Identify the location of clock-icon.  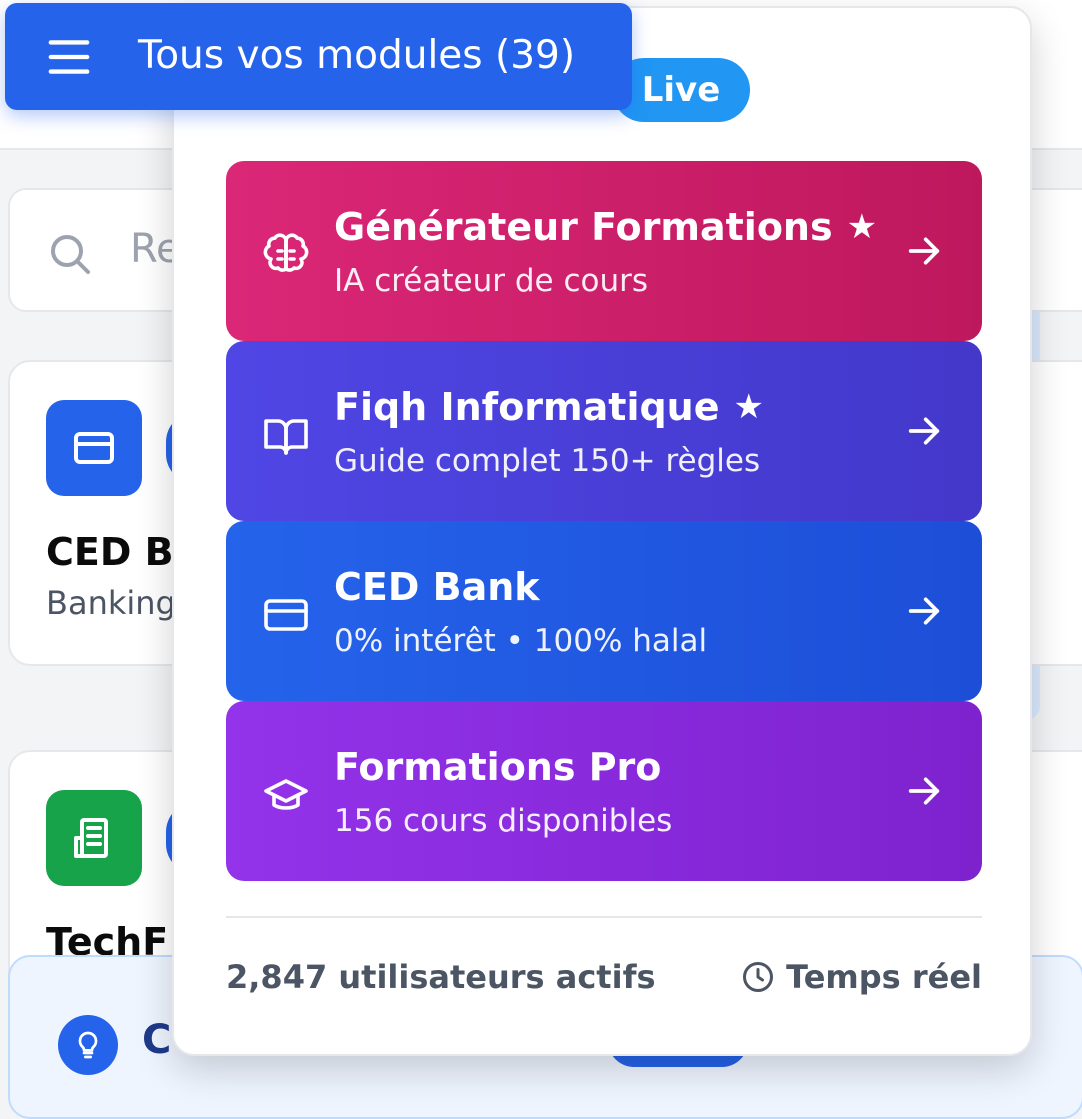
(758, 977).